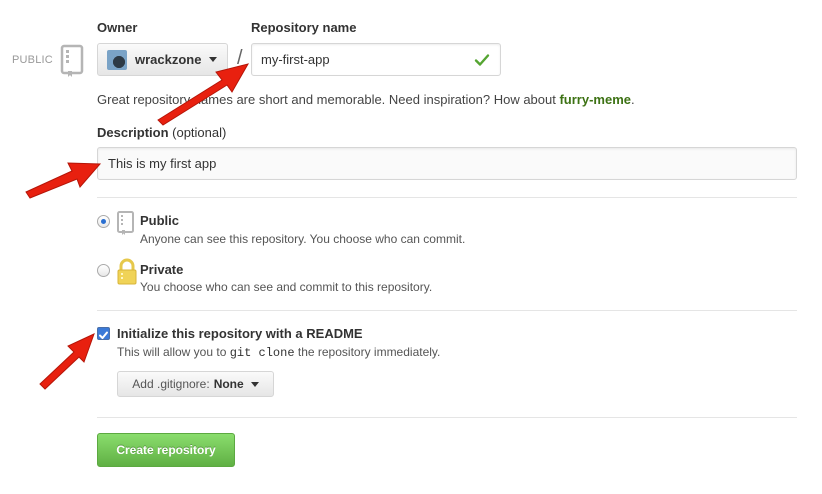 Image resolution: width=822 pixels, height=494 pixels. What do you see at coordinates (171, 384) in the screenshot?
I see `gitignore-prefix: Add .gitignore:` at bounding box center [171, 384].